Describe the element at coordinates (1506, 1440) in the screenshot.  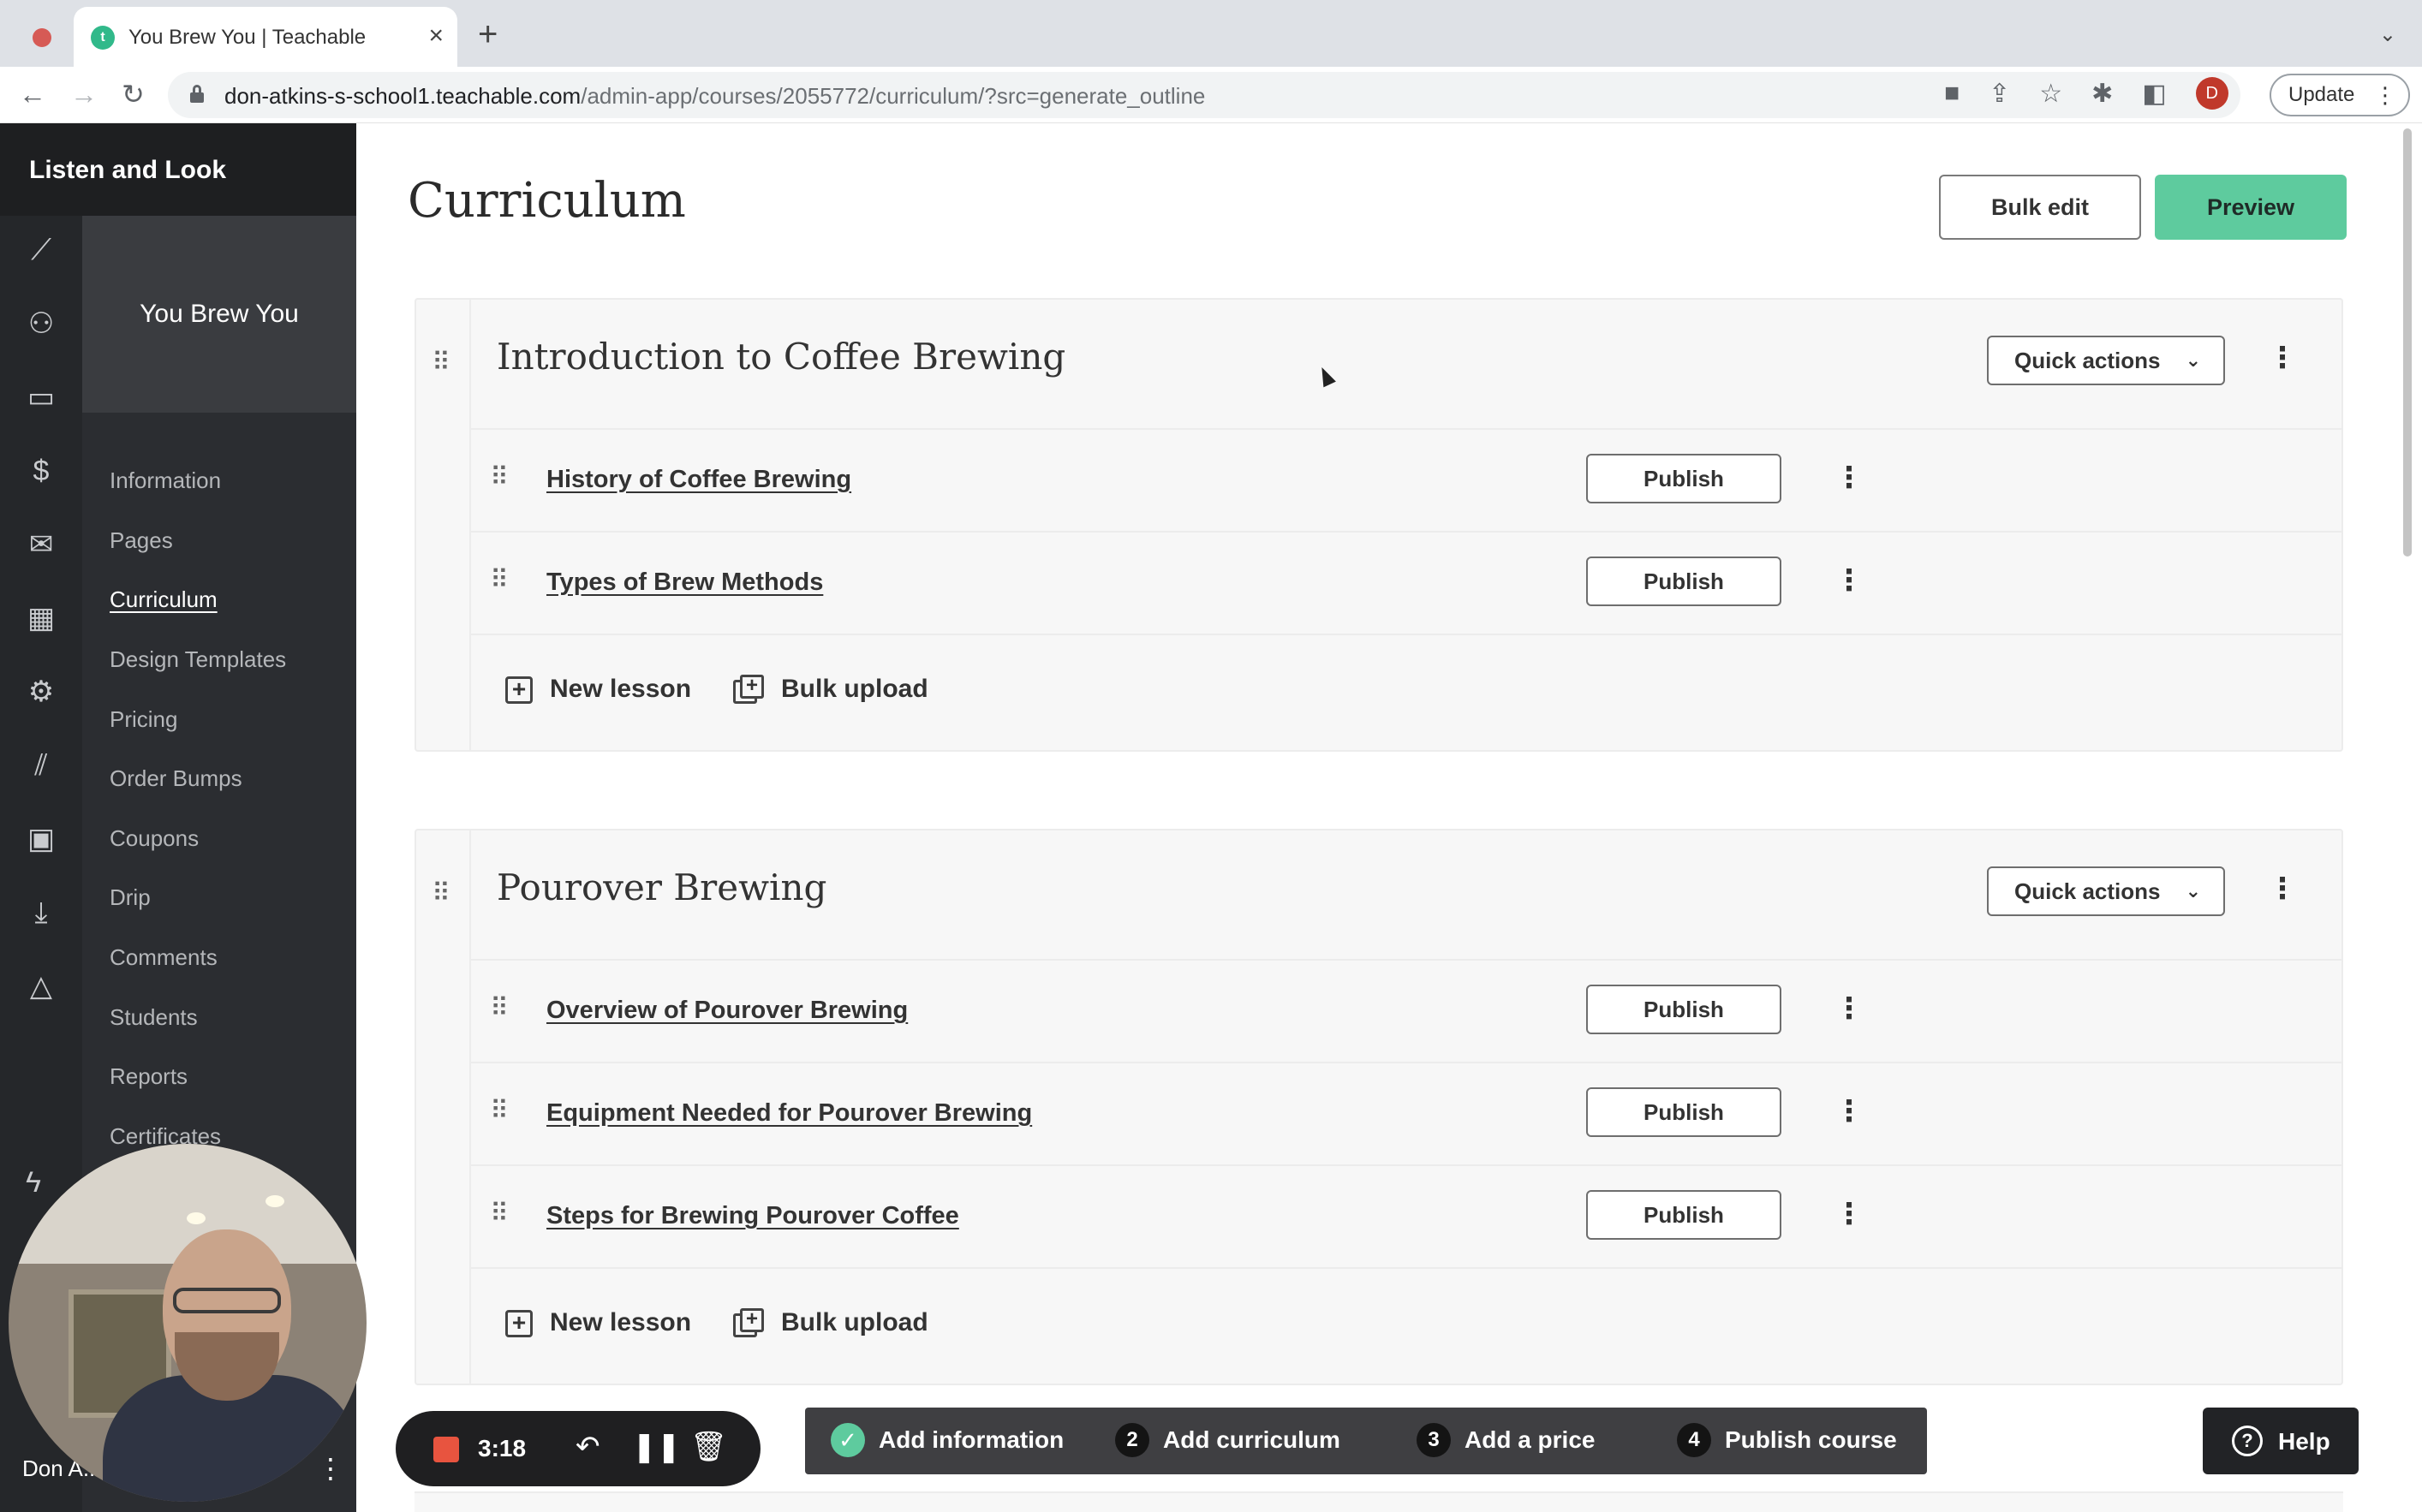
I see `step-add-price: 3 Add a price` at that location.